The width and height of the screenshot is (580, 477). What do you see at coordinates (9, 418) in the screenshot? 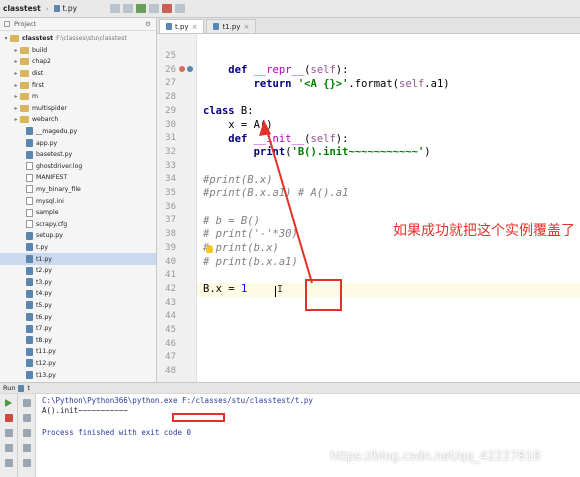
I see `stop-icon` at bounding box center [9, 418].